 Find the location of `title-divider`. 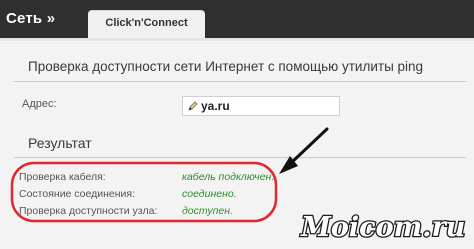

title-divider is located at coordinates (240, 81).